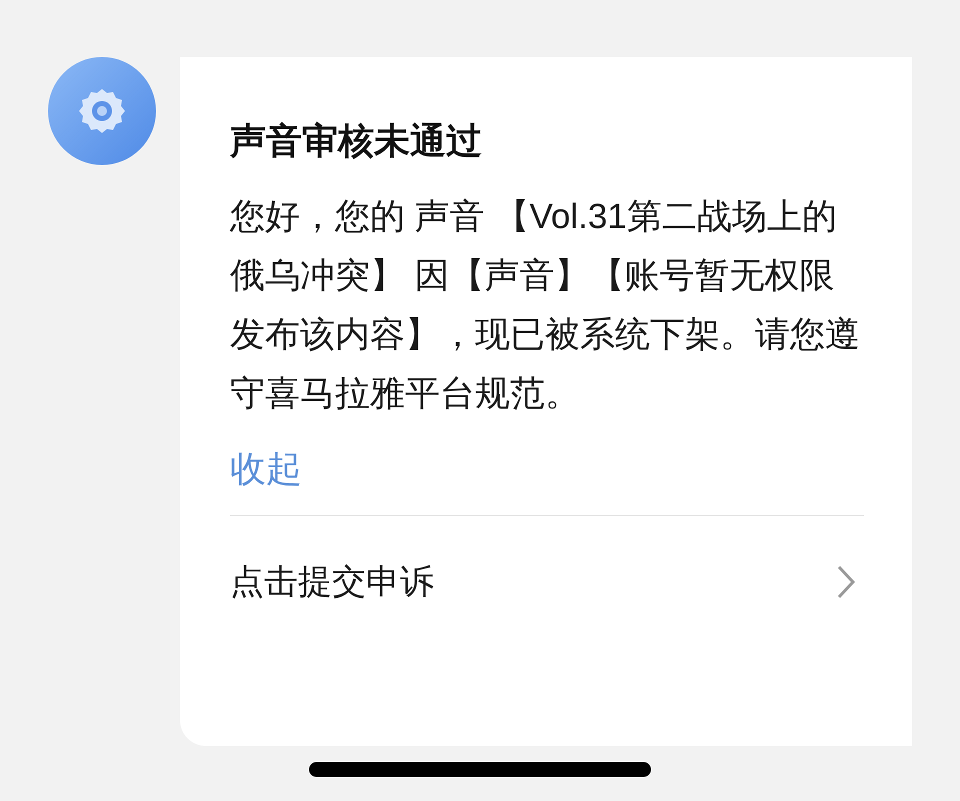 The height and width of the screenshot is (801, 960). What do you see at coordinates (356, 141) in the screenshot?
I see `notice-title: 声音审核未通过` at bounding box center [356, 141].